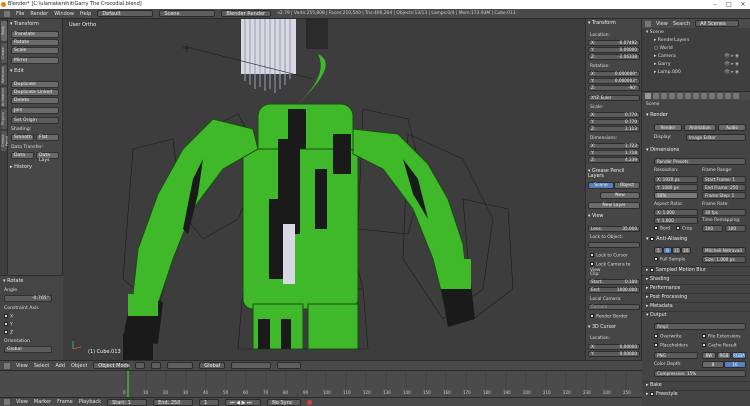  Describe the element at coordinates (35, 92) in the screenshot. I see `duplicate-linked-button: Duplicate Linked` at that location.